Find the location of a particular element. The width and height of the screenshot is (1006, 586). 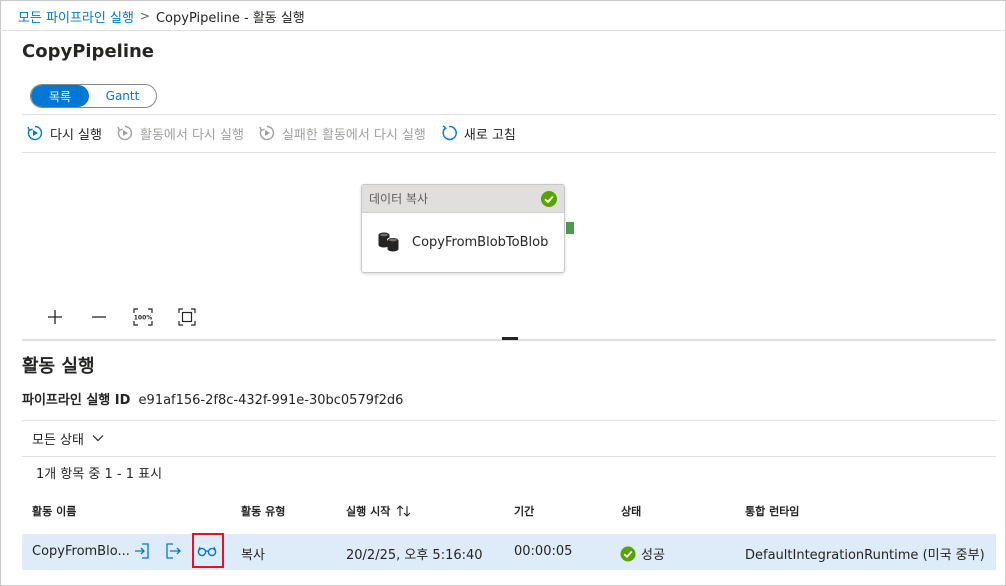

breadcrumb: 모든 파이프라인 실행 > CopyPipeline - 활동 실행 is located at coordinates (161, 16).